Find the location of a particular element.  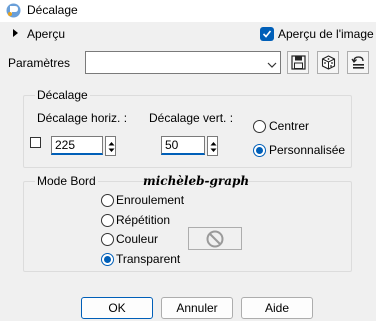

vertical-offset-spinner is located at coordinates (212, 146).